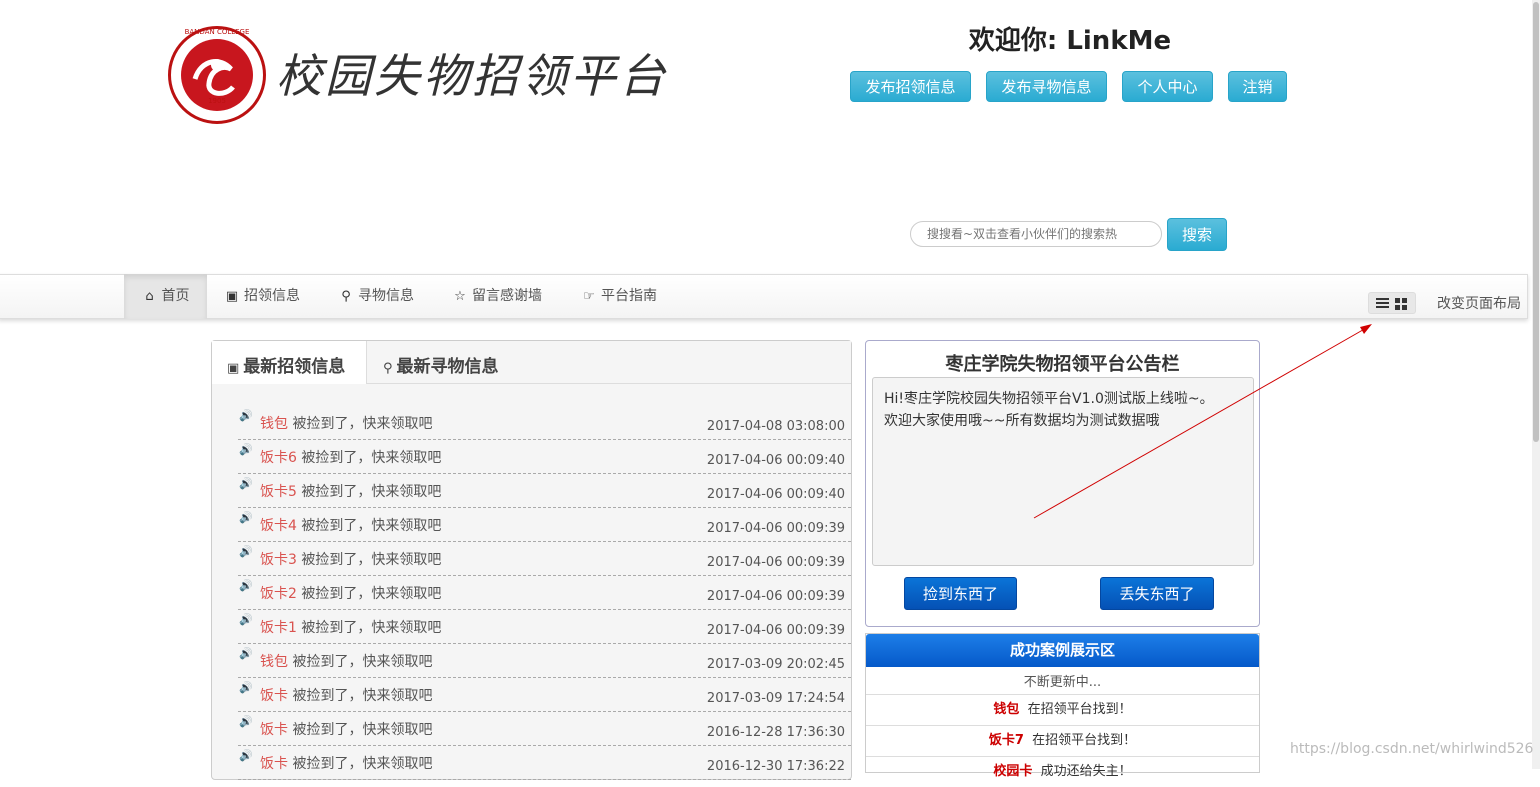 The image size is (1540, 787). What do you see at coordinates (217, 32) in the screenshot?
I see `logo-ring-text: BANDAN COLLEGE` at bounding box center [217, 32].